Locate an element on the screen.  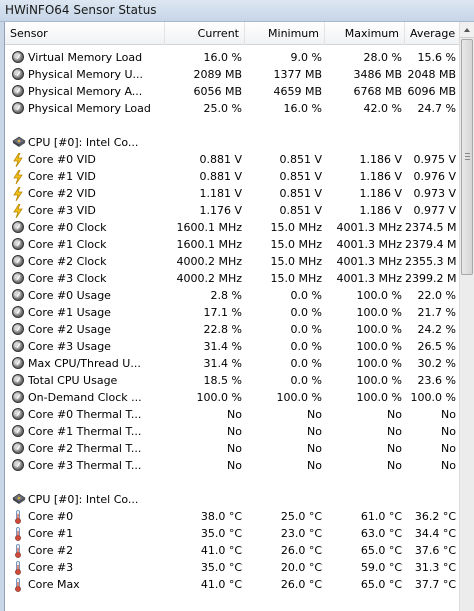
scroll-thumb is located at coordinates (467, 157).